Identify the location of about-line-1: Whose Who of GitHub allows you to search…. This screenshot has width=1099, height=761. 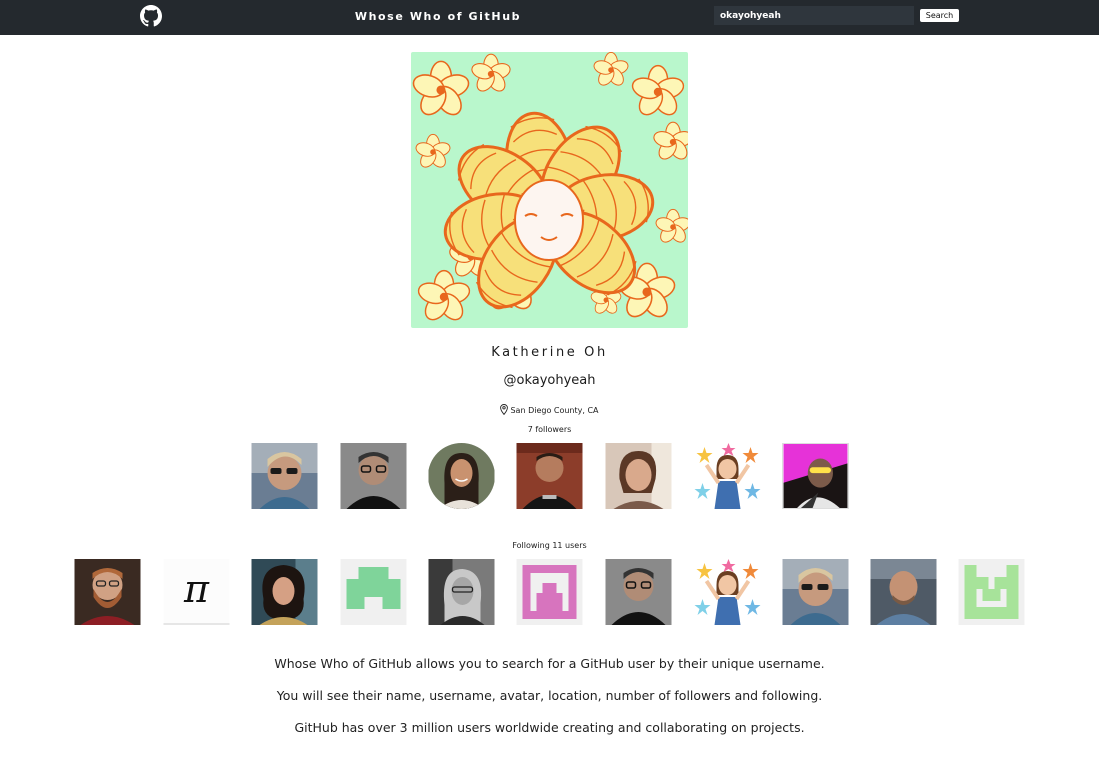
(549, 663).